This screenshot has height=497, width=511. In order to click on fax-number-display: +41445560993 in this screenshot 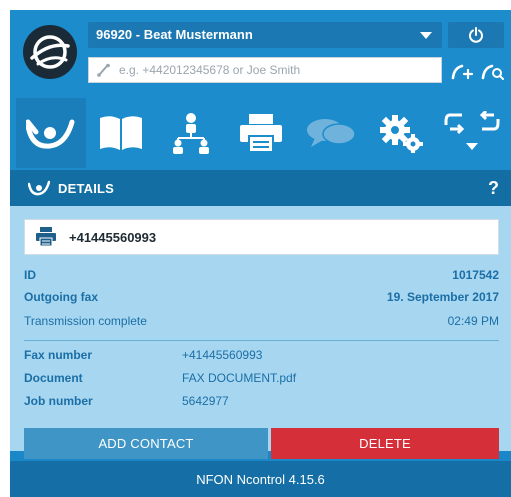, I will do `click(113, 237)`.